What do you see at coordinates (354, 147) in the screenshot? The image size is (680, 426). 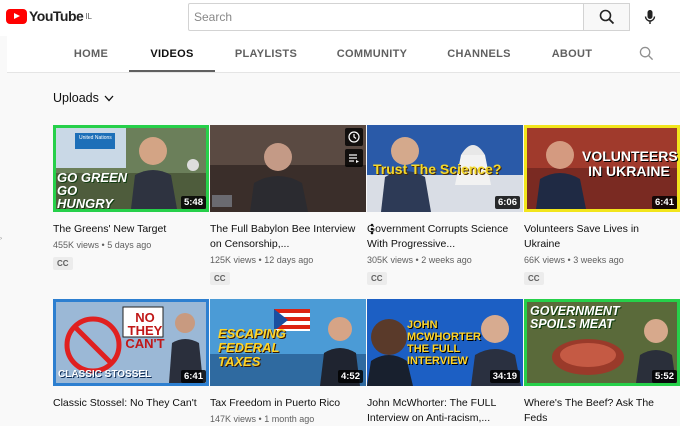 I see `hover-actions` at bounding box center [354, 147].